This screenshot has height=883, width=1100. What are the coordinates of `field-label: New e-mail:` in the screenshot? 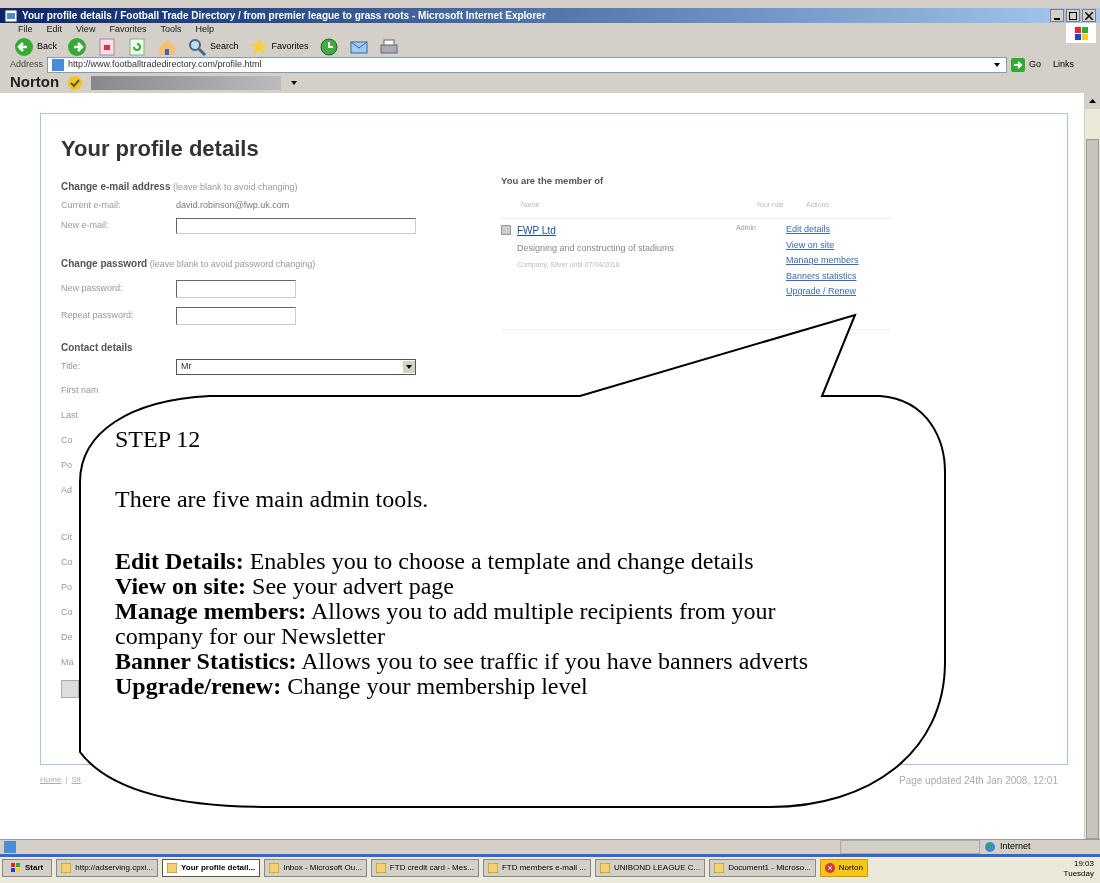 It's located at (85, 226).